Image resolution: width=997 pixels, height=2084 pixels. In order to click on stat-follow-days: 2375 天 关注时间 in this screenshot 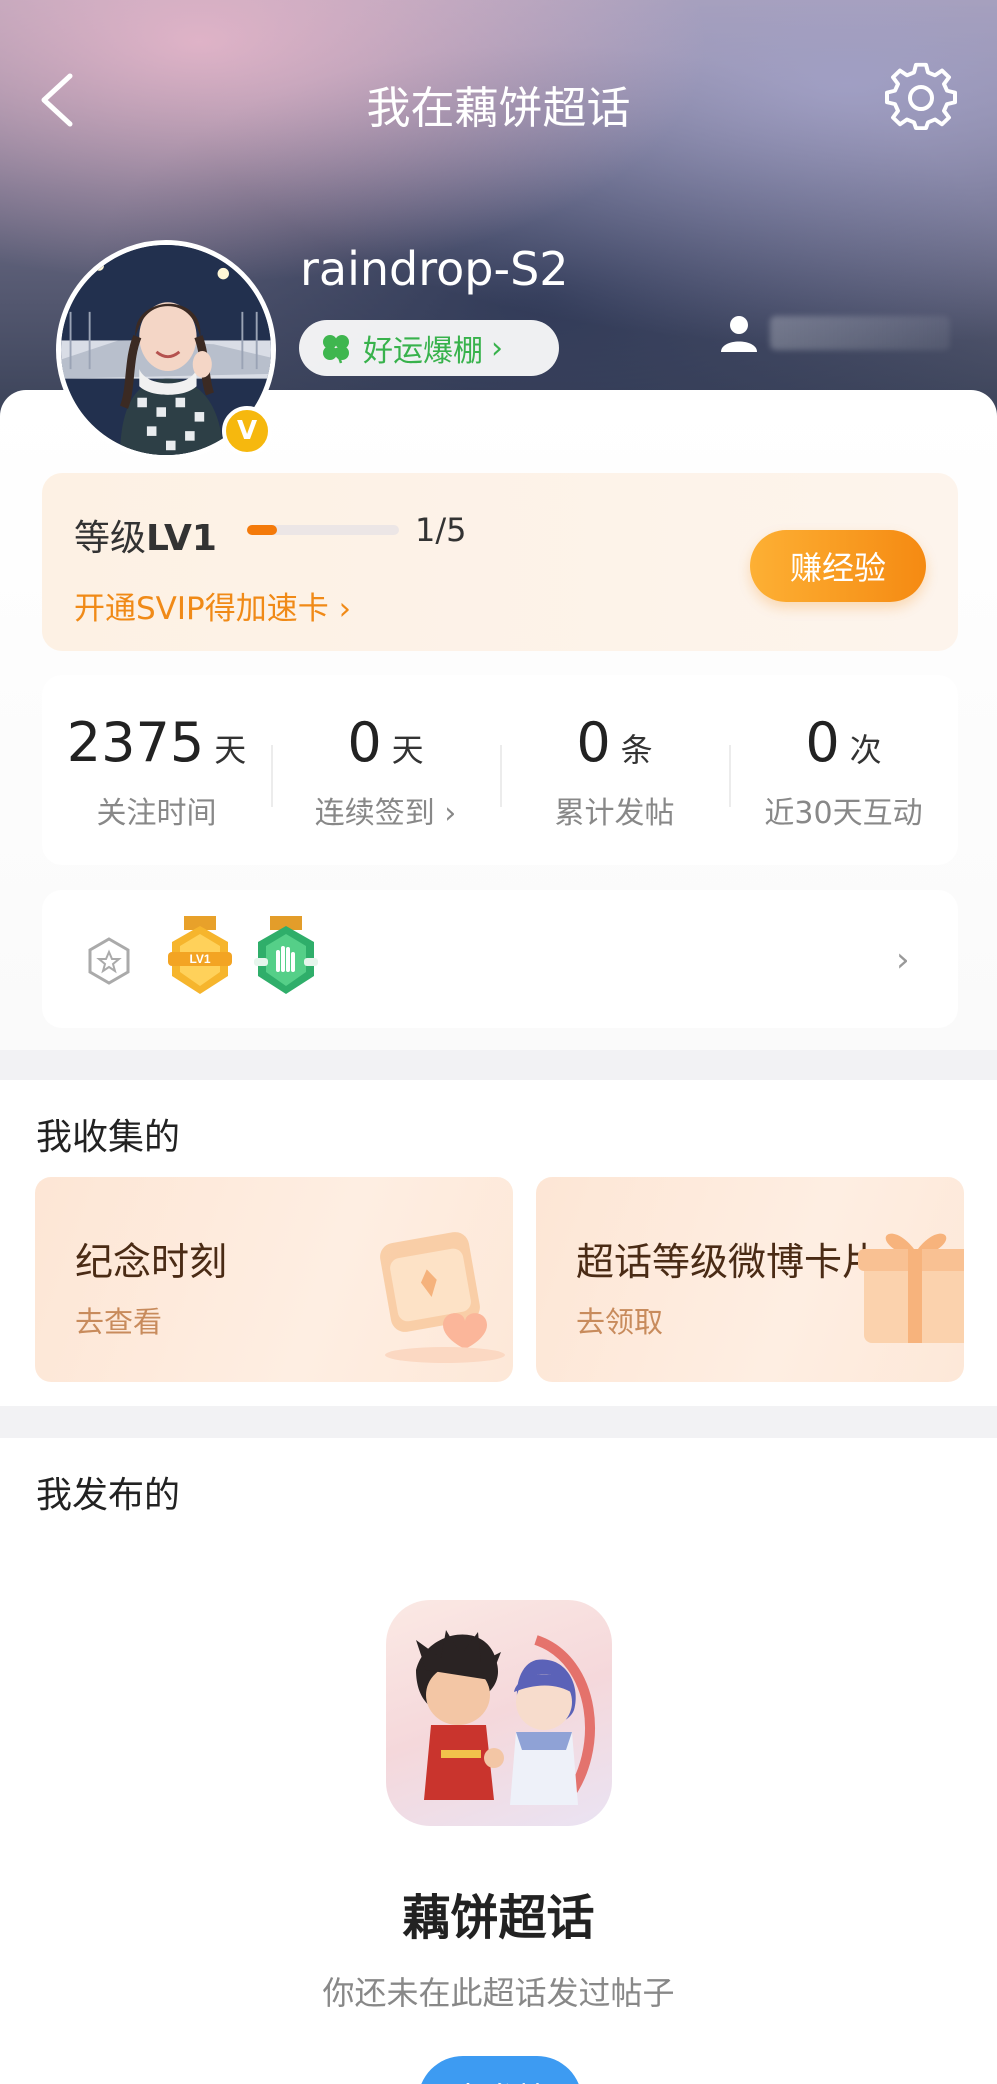, I will do `click(156, 770)`.